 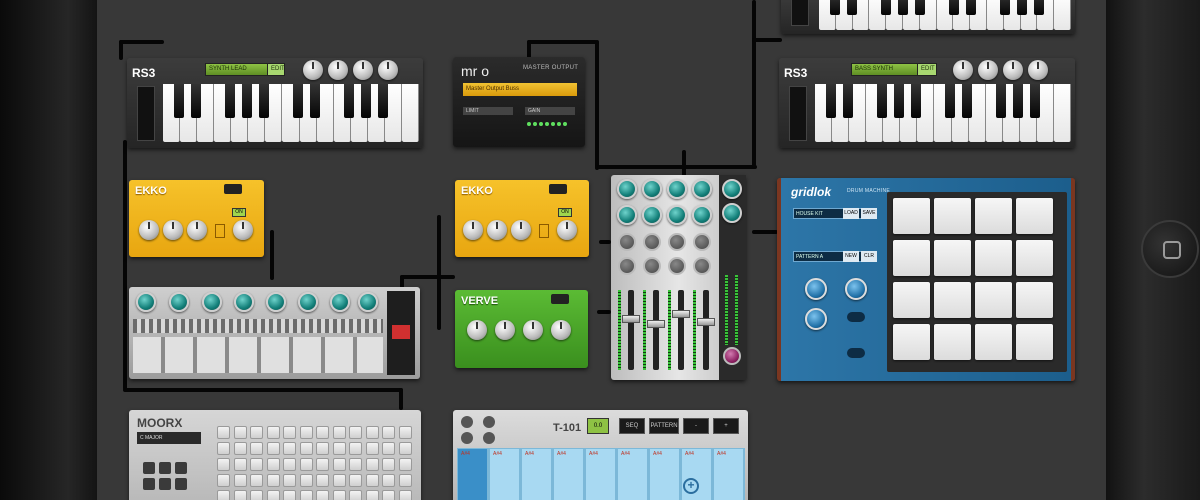 What do you see at coordinates (696, 426) in the screenshot?
I see `t101-minus-button: -` at bounding box center [696, 426].